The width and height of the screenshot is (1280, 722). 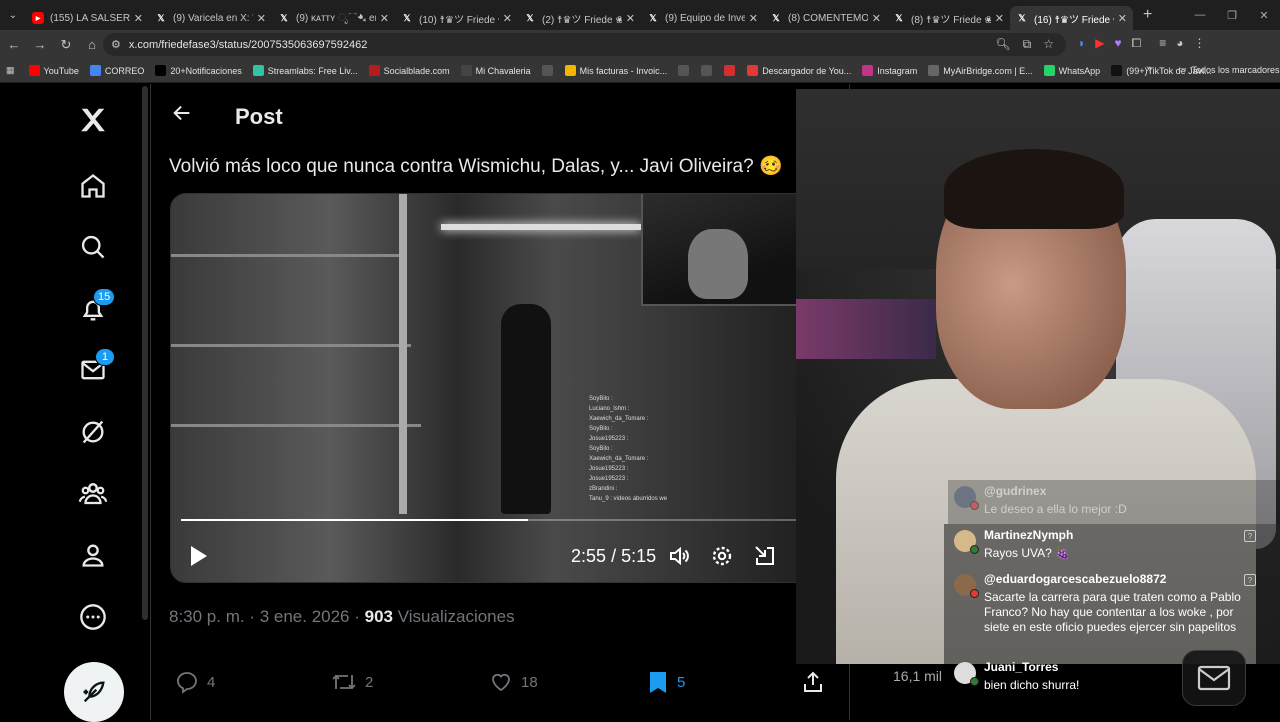 I want to click on back-button: ←, so click(x=14, y=45).